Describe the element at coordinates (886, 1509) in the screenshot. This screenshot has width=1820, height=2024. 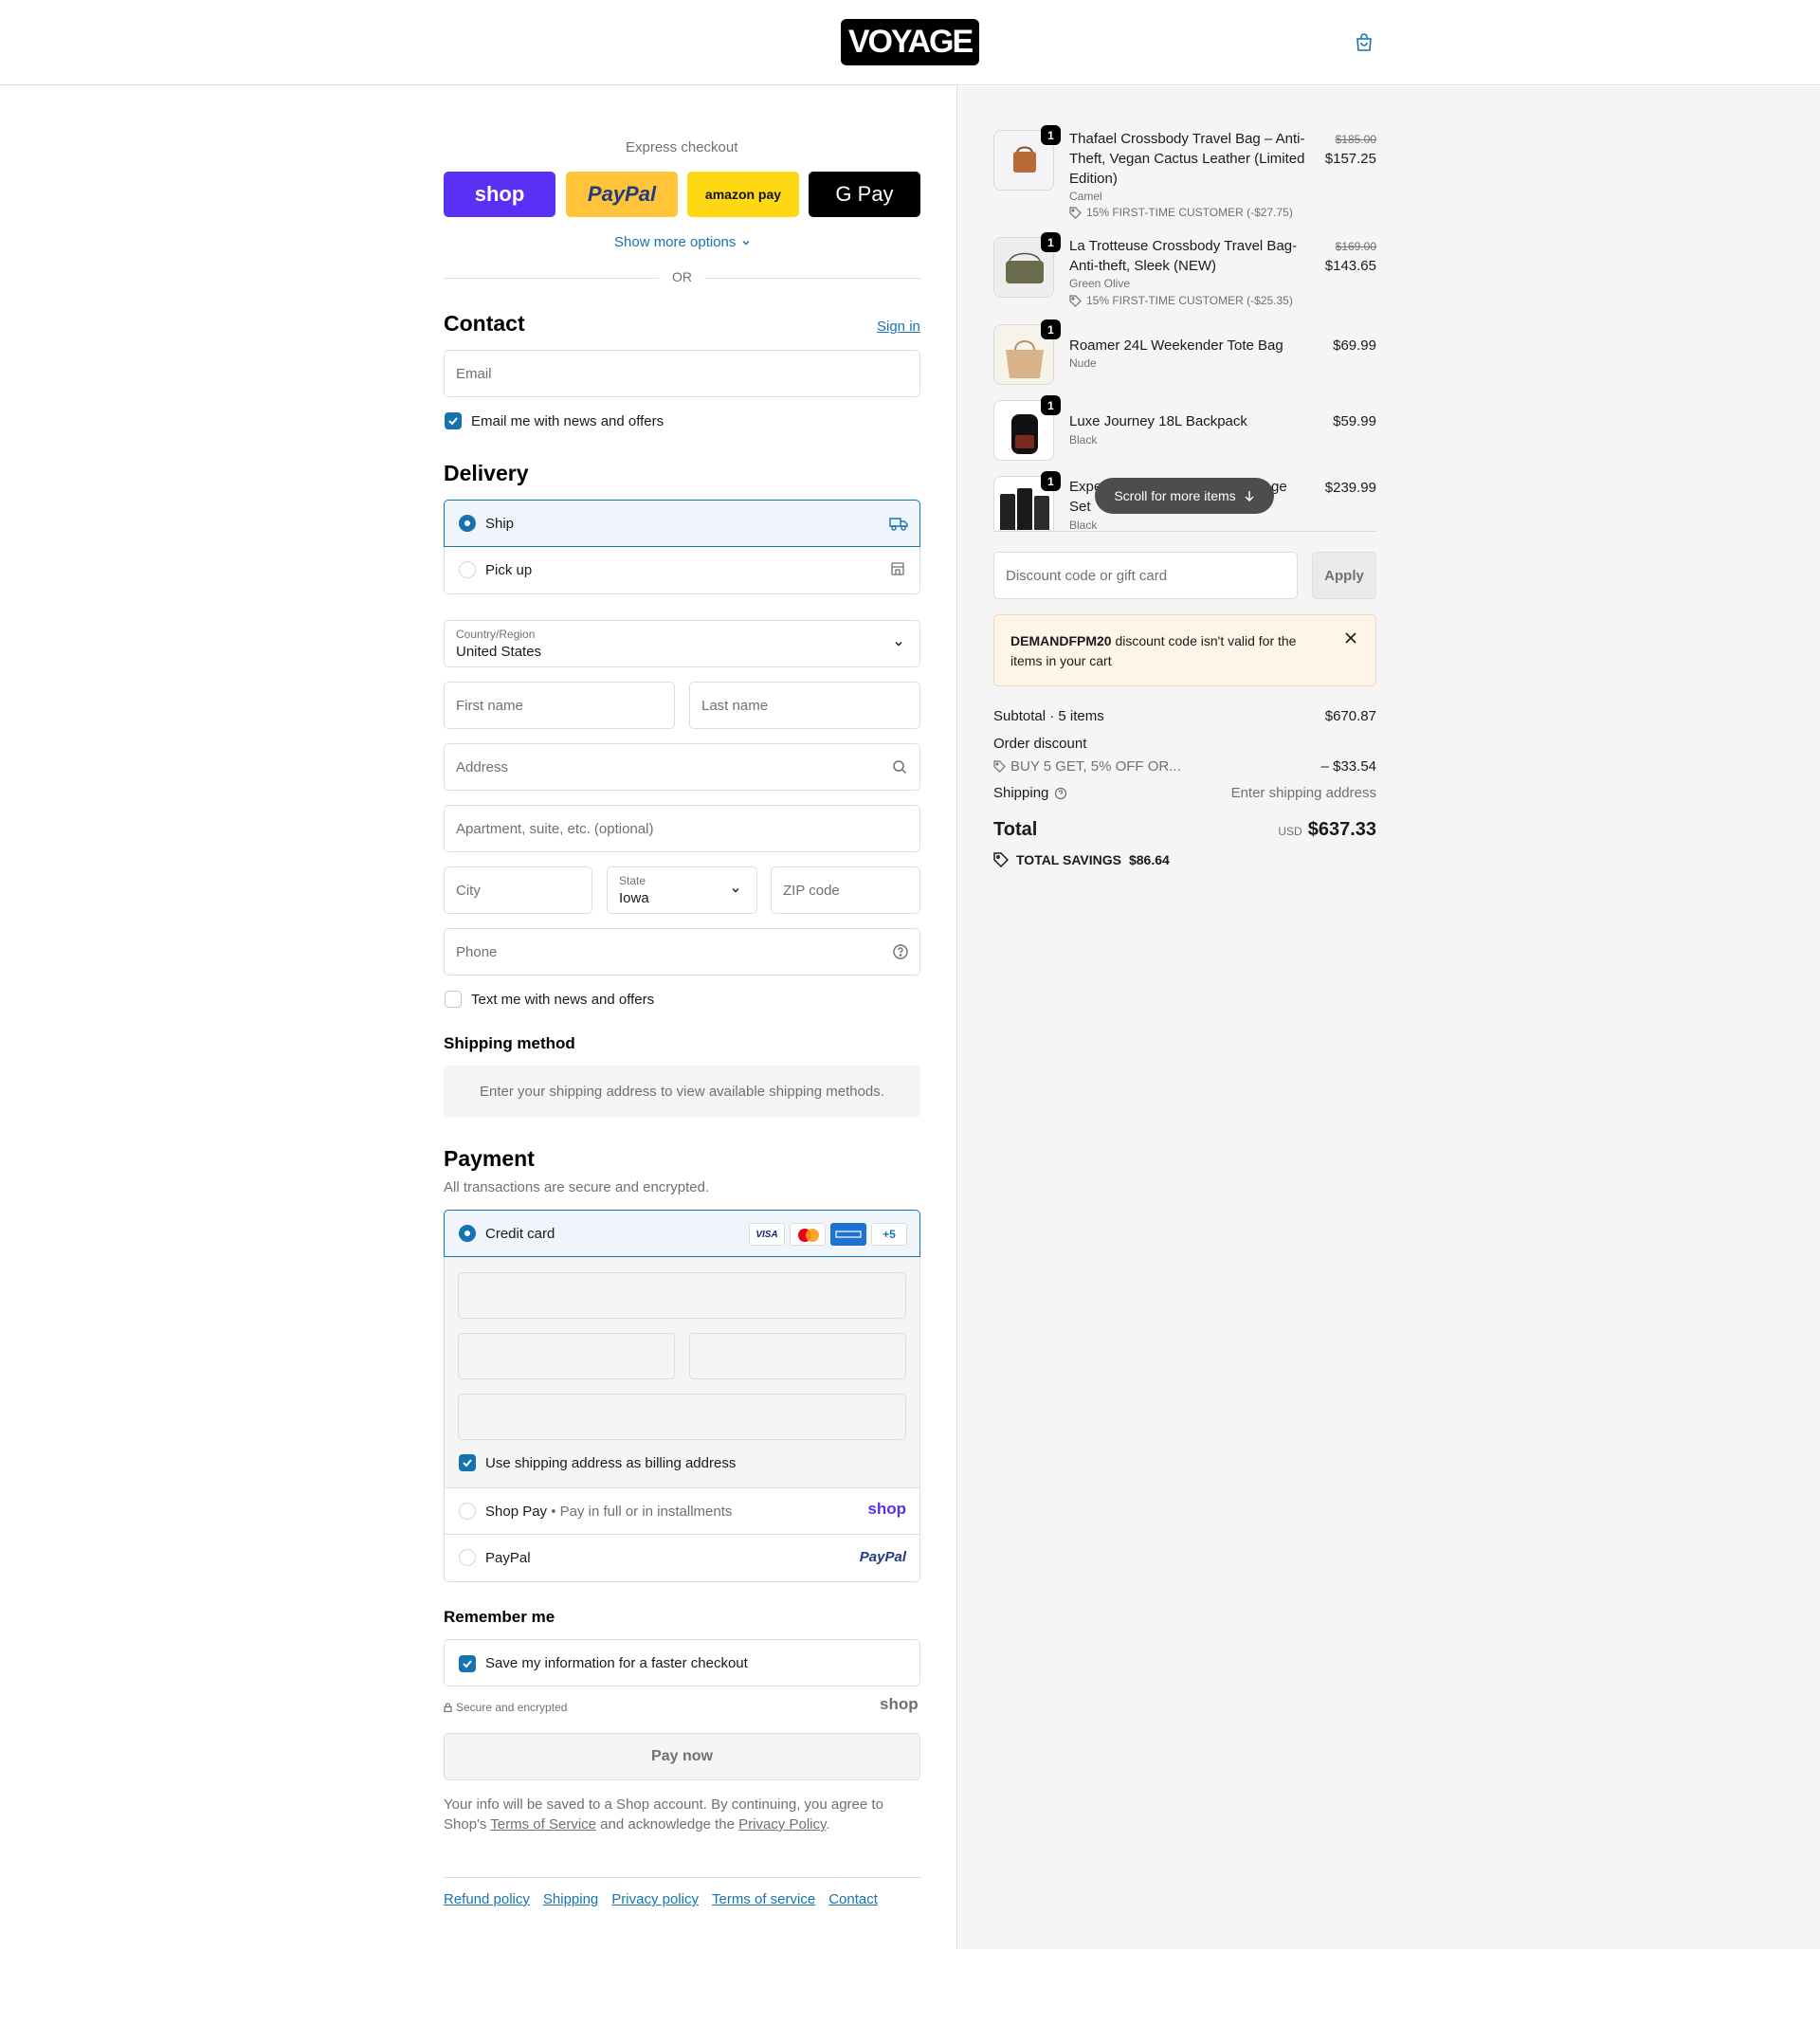
I see `shop-logo: shop` at that location.